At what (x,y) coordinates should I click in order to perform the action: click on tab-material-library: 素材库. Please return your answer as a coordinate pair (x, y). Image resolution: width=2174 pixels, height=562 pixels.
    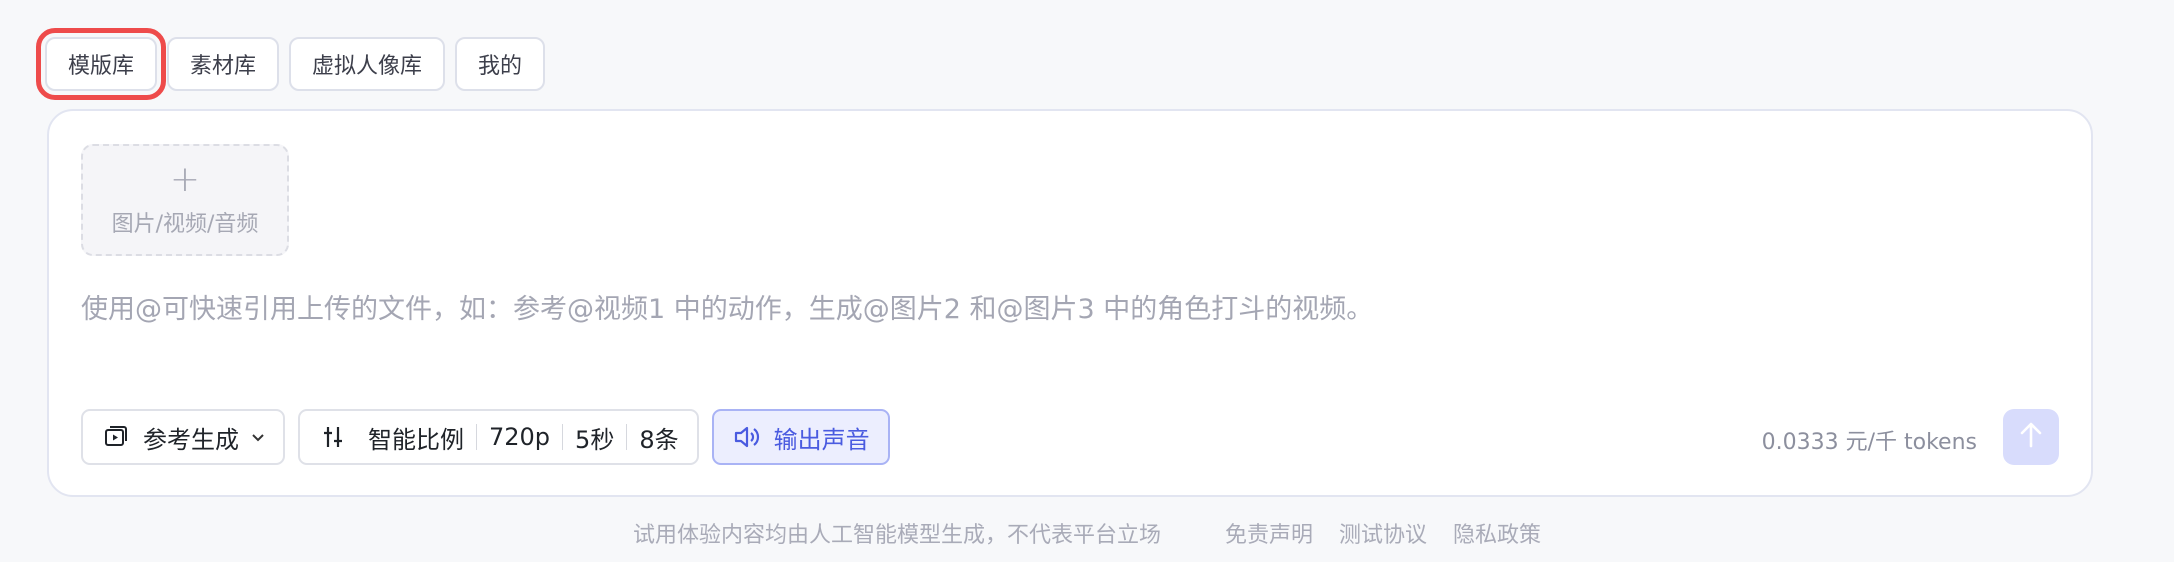
    Looking at the image, I should click on (223, 64).